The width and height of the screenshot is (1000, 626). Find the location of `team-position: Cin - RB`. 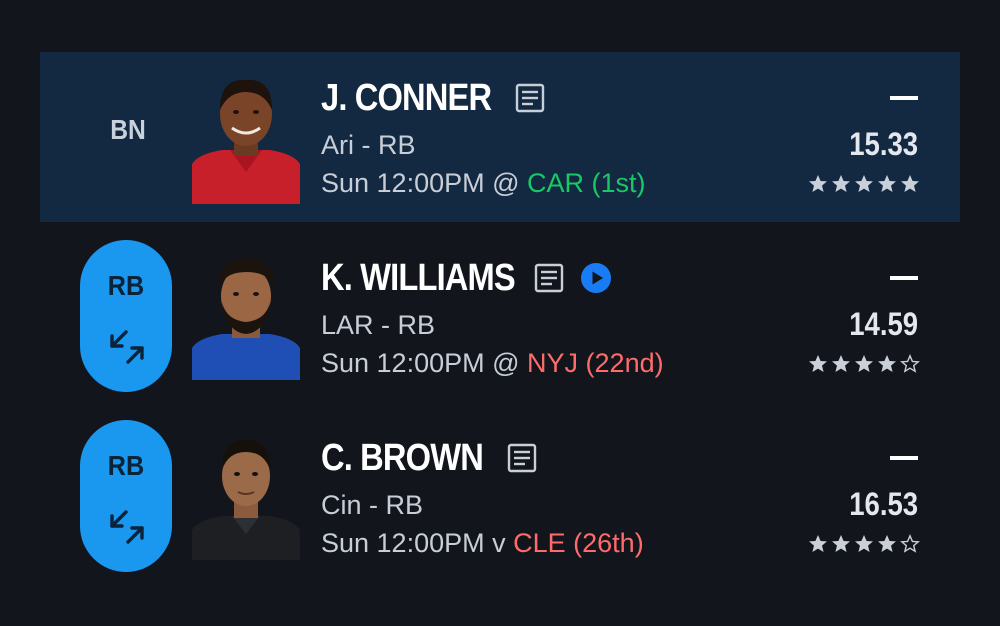

team-position: Cin - RB is located at coordinates (372, 505).